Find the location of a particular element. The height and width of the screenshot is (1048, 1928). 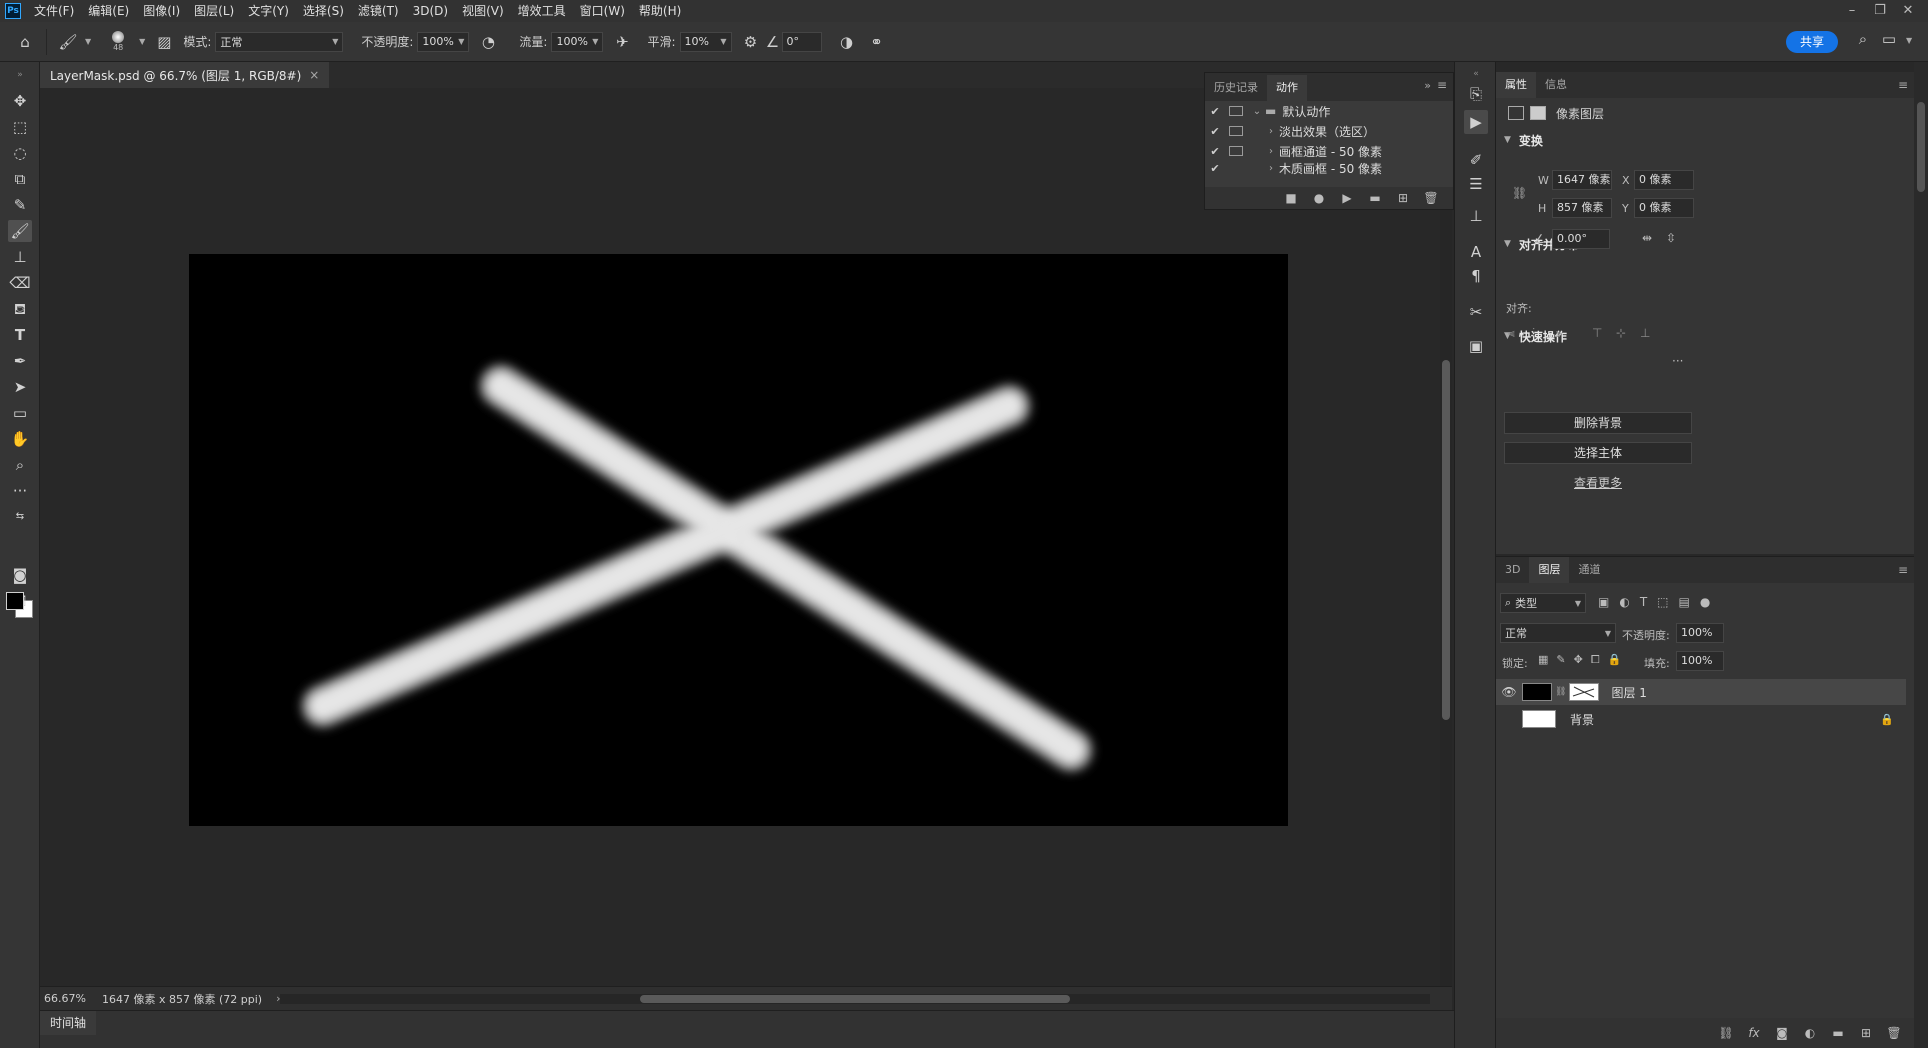

brush-tool-icon: 🖌 is located at coordinates (20, 231).